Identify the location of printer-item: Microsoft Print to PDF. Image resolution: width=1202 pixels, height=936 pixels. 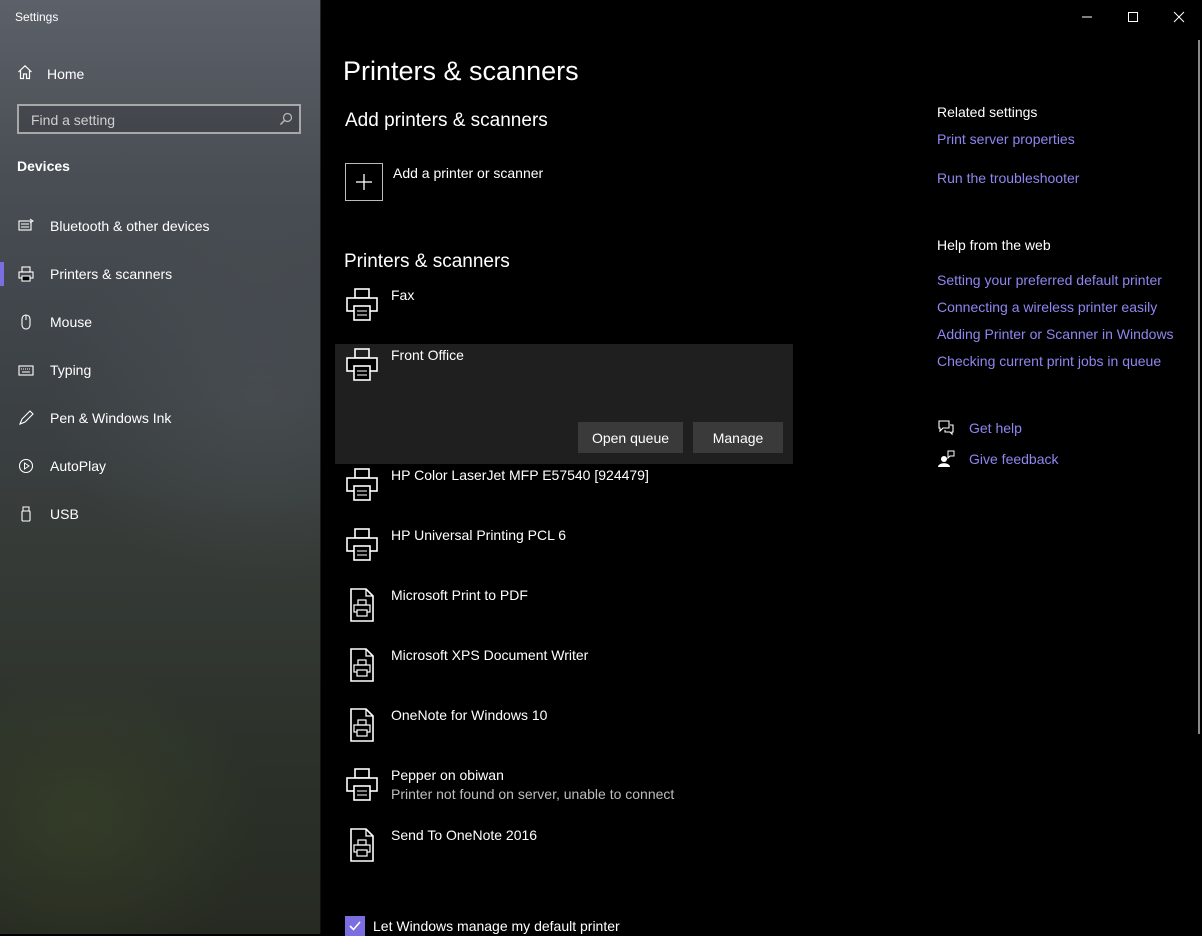
(564, 614).